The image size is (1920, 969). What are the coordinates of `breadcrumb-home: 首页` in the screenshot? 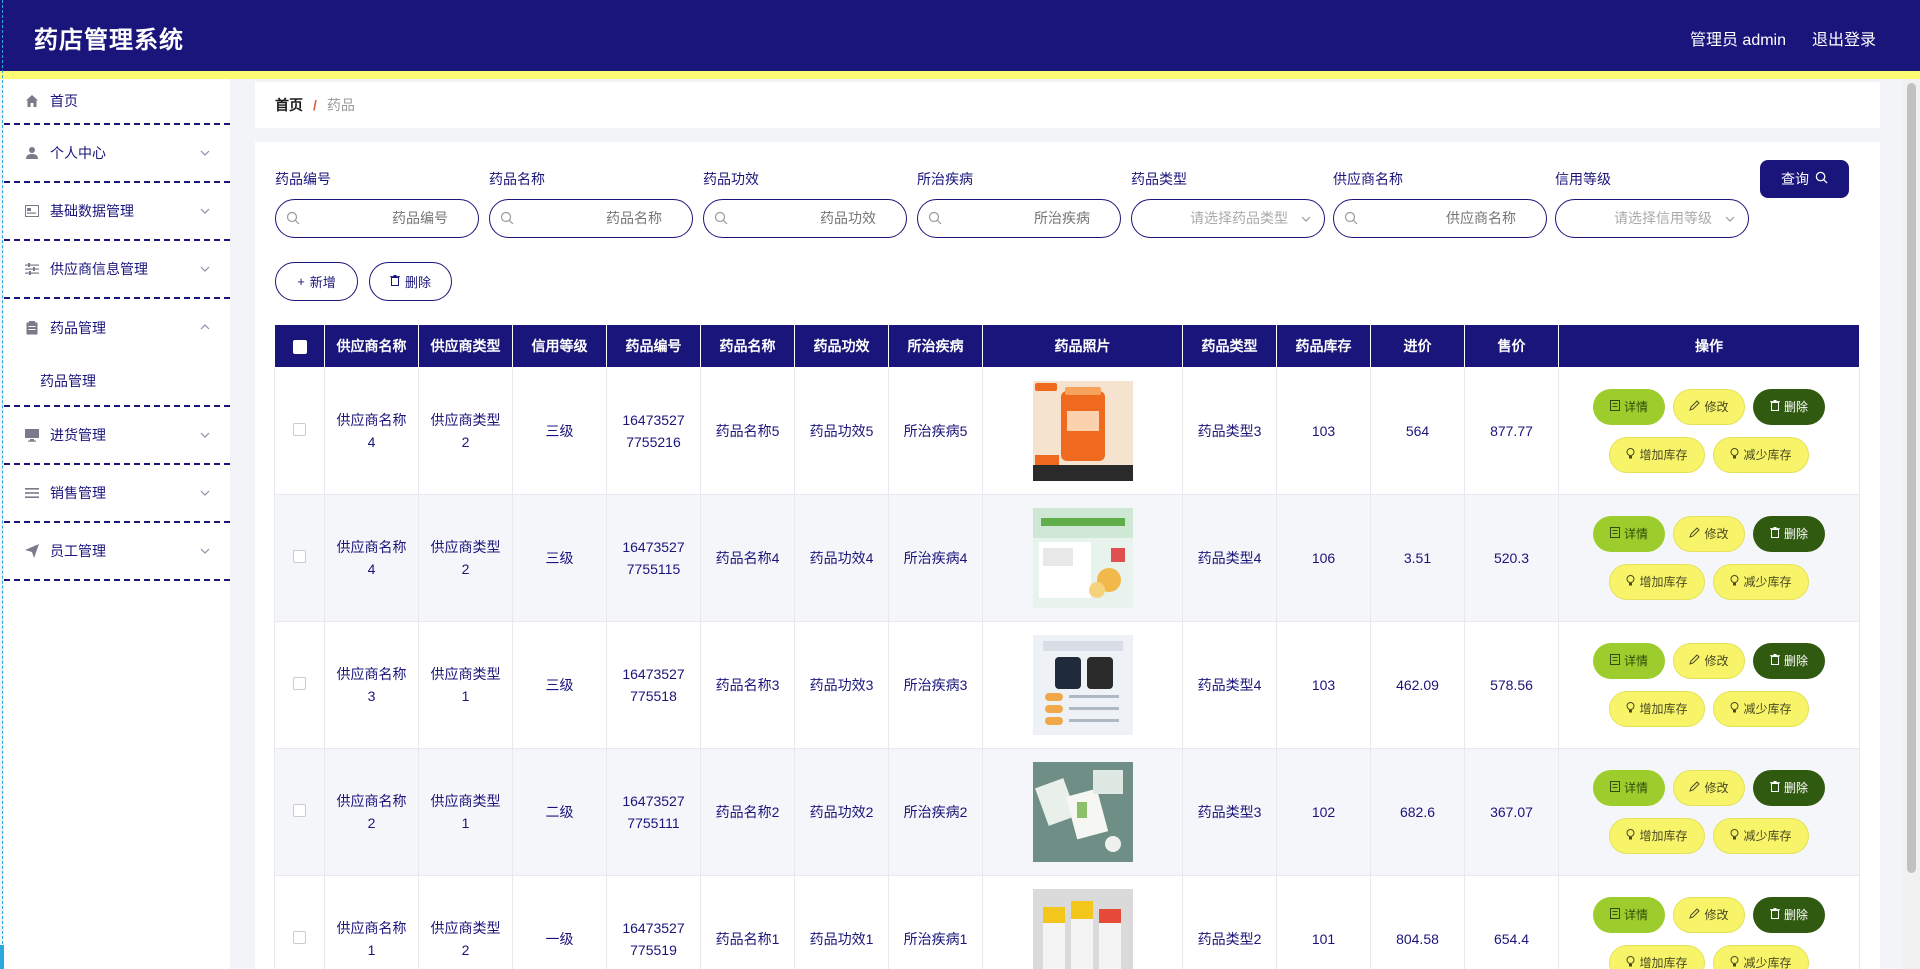 It's located at (289, 105).